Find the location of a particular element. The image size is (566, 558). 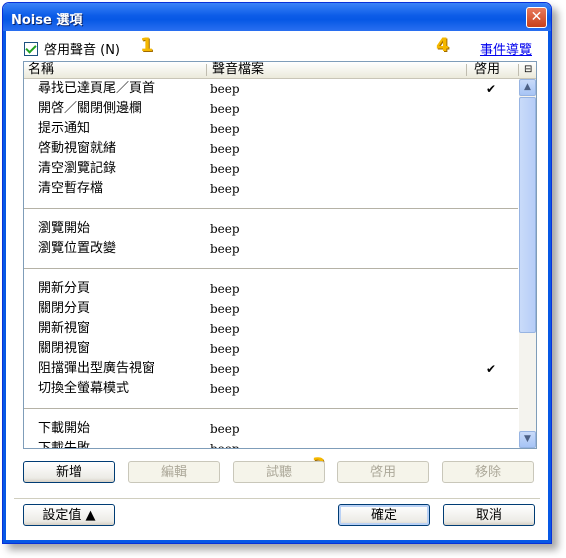

enable-sound-checkbox is located at coordinates (31, 48).